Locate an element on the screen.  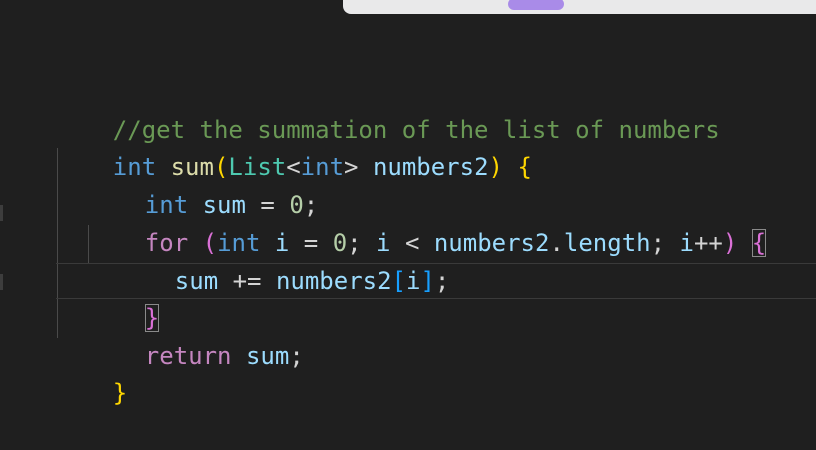
code-line-6-close-brace: } is located at coordinates (123, 297).